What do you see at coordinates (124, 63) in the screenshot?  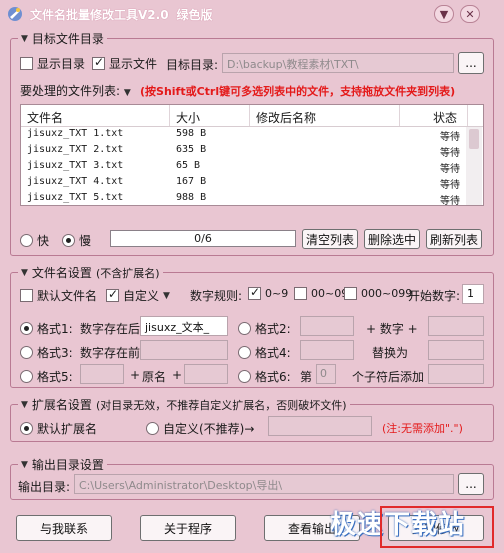 I see `show-files-checkbox: 显示文件` at bounding box center [124, 63].